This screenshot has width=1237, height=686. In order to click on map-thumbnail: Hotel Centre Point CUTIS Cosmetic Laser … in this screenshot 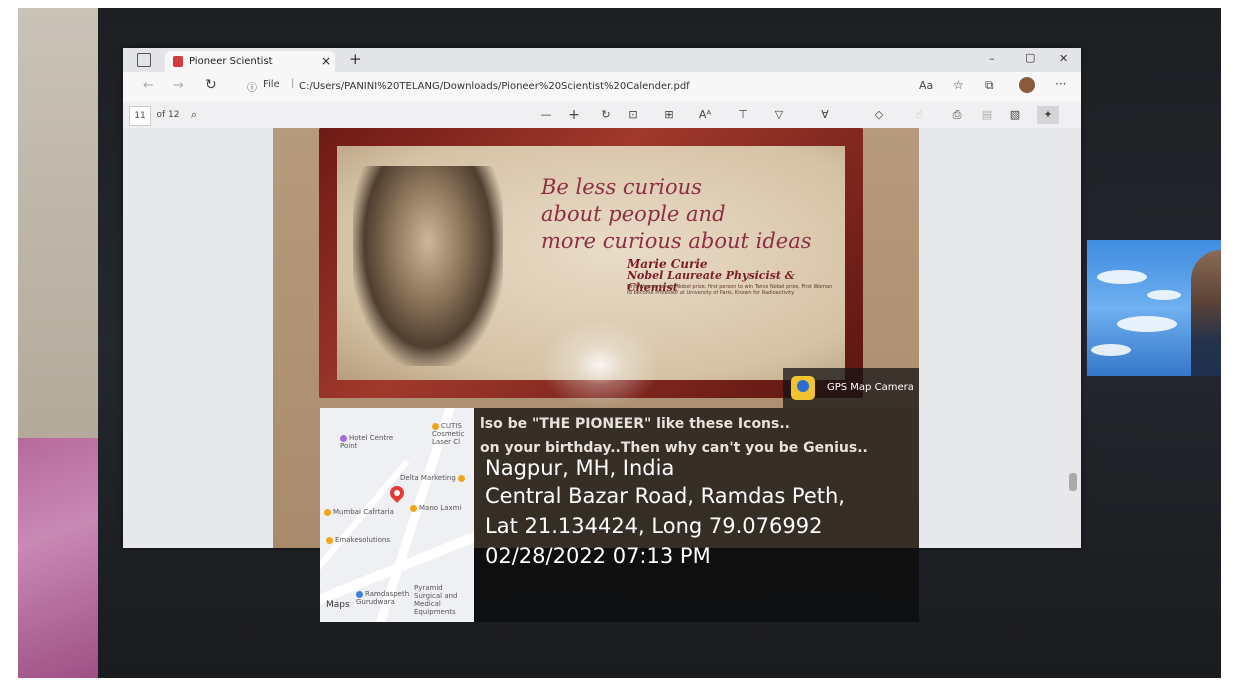, I will do `click(397, 515)`.